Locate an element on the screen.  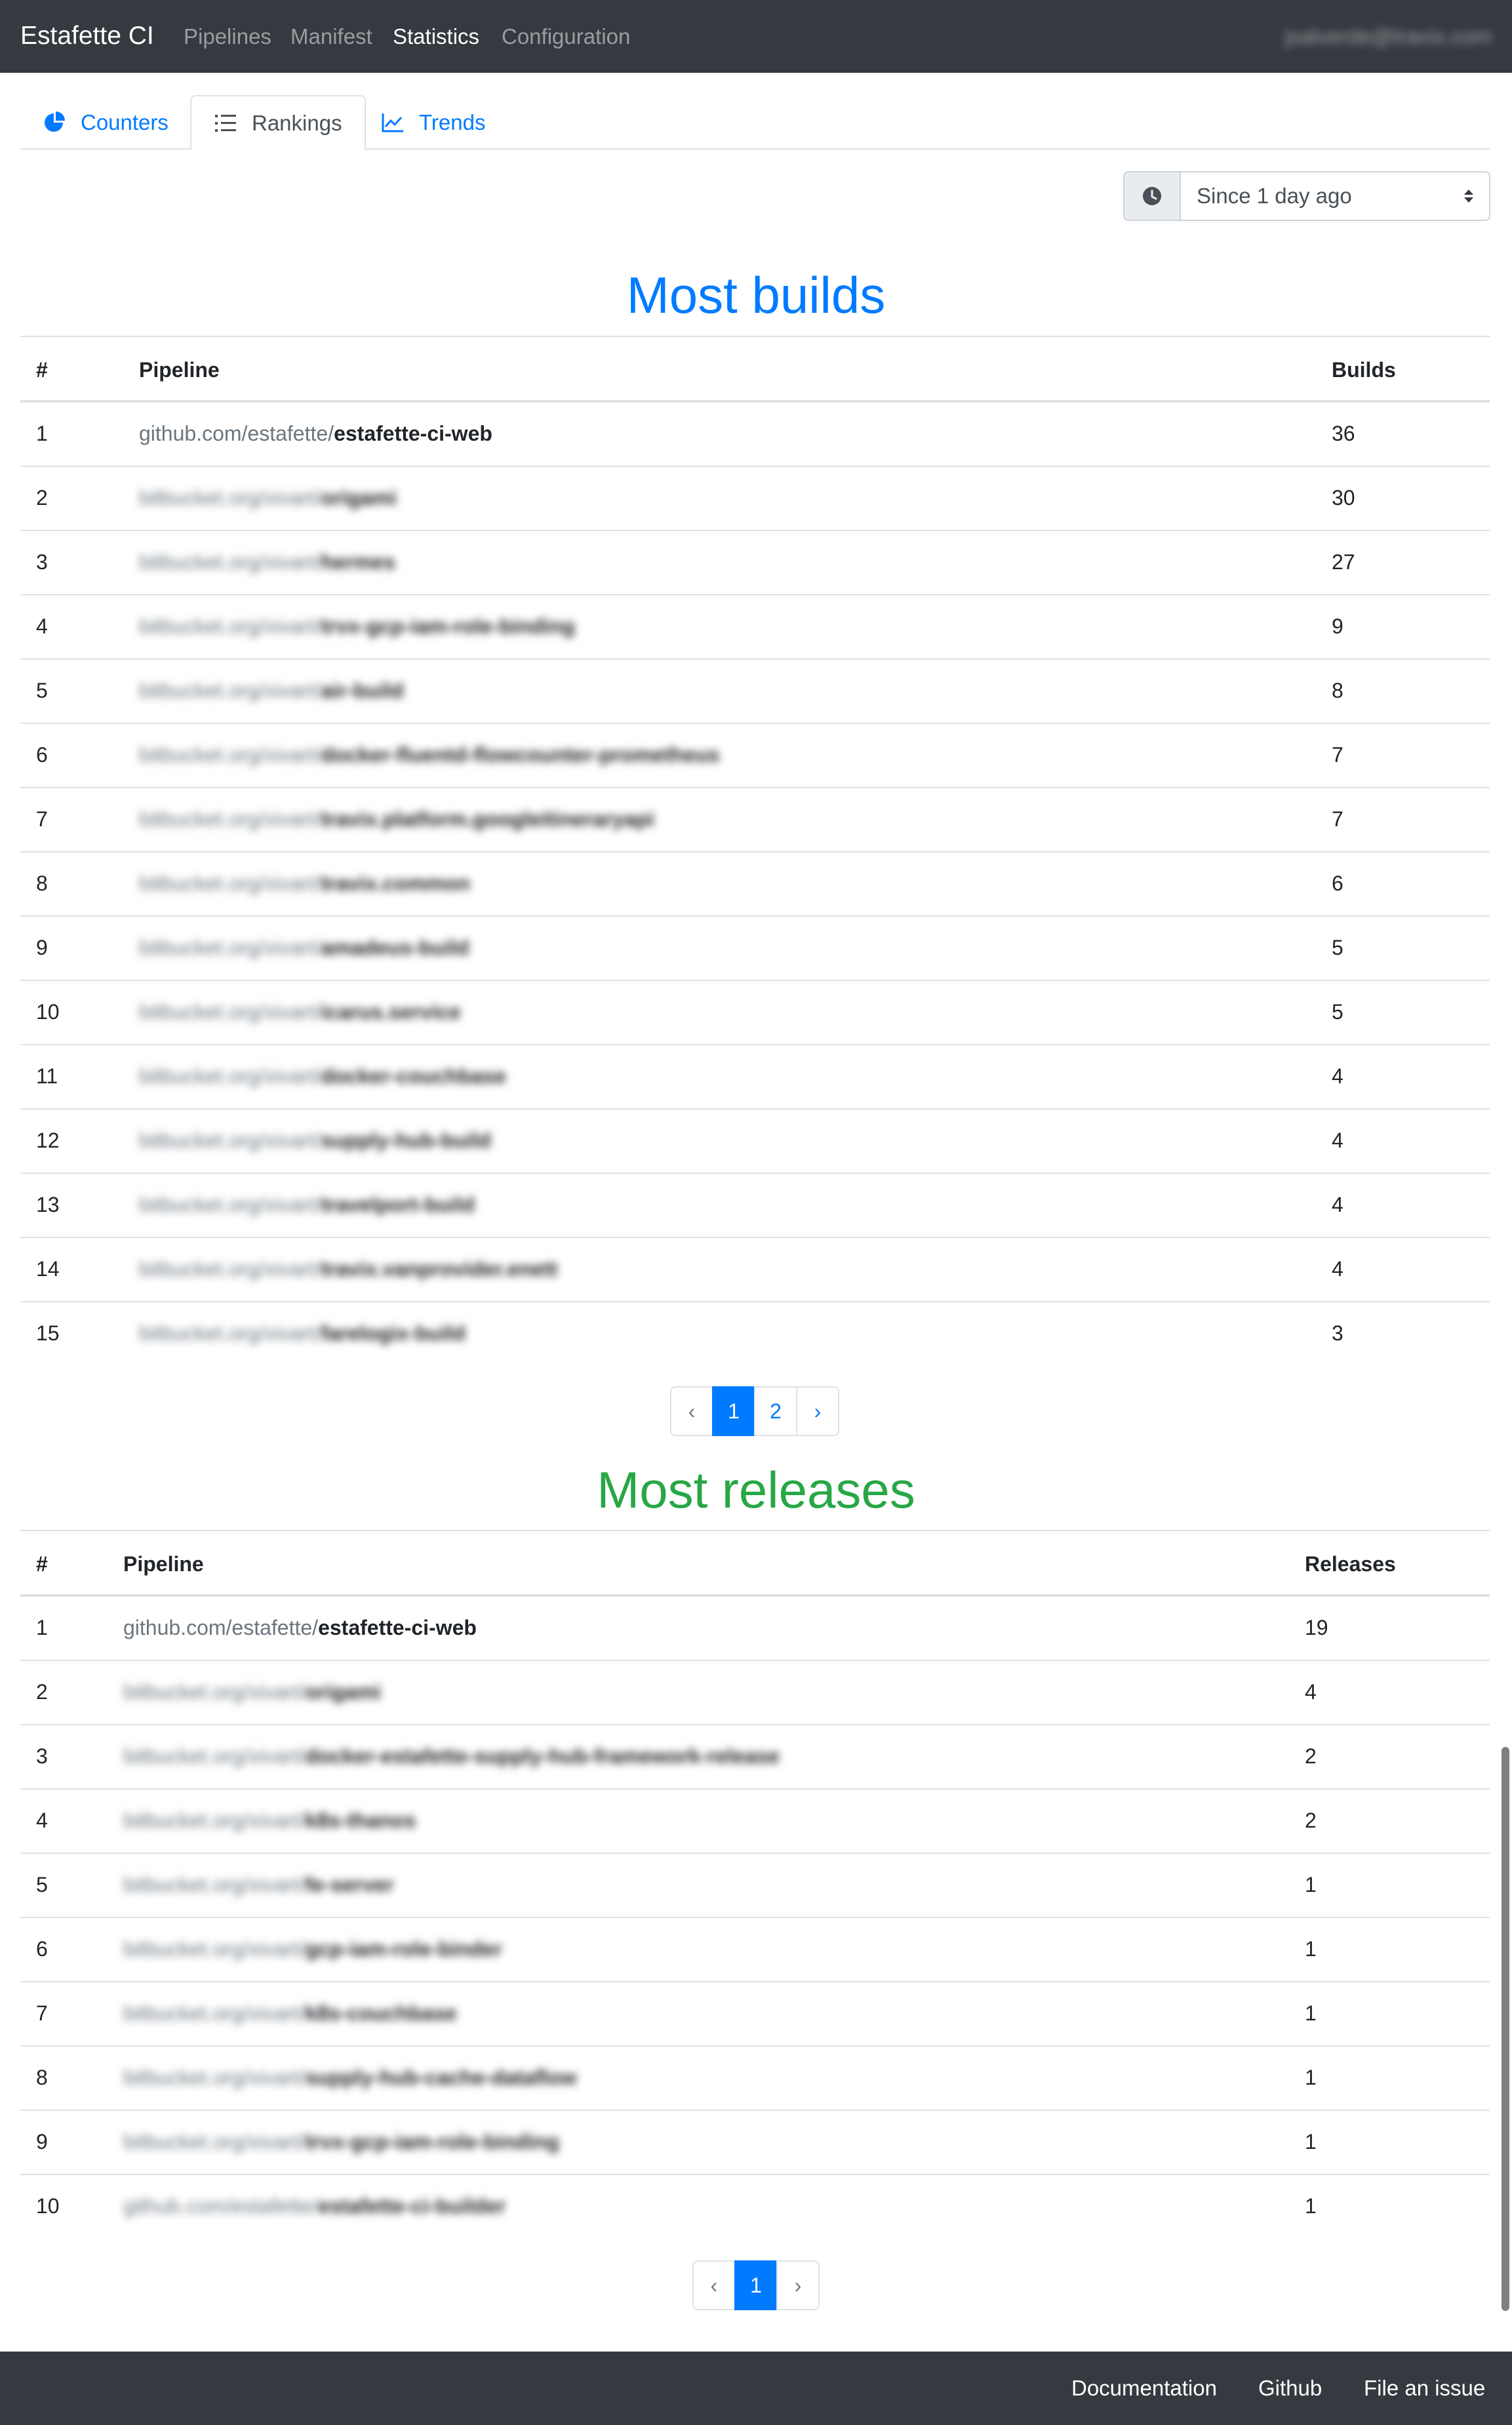
pipeline-repo-name: farelogix-build is located at coordinates (393, 1333).